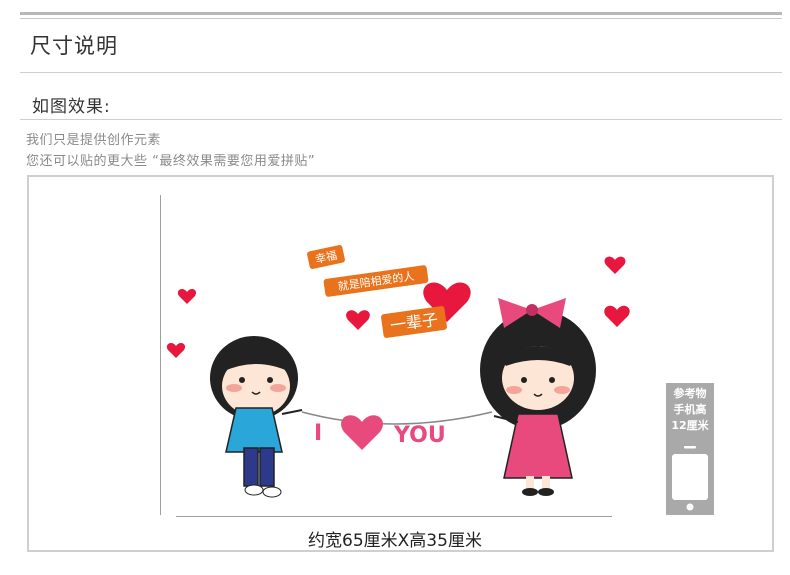 Image resolution: width=790 pixels, height=575 pixels. I want to click on banner-word-you: YOU, so click(419, 435).